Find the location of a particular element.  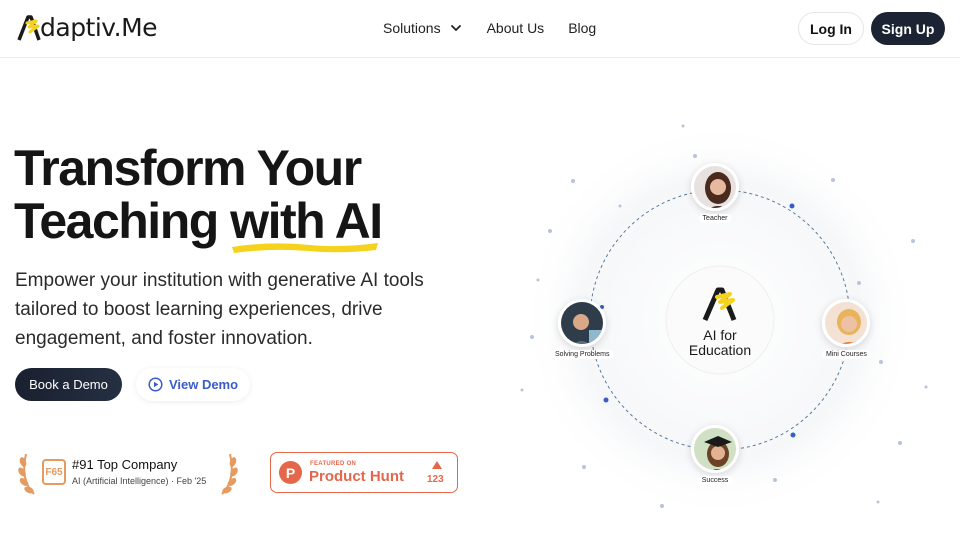

center-label-line1: AI for is located at coordinates (720, 335).